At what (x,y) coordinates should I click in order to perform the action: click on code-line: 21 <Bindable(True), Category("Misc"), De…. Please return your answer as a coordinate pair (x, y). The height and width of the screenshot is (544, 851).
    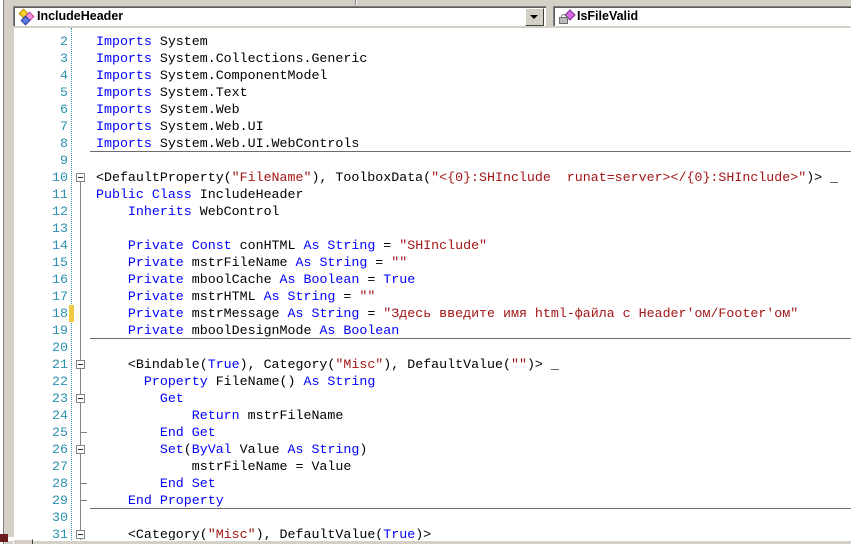
    Looking at the image, I should click on (425, 364).